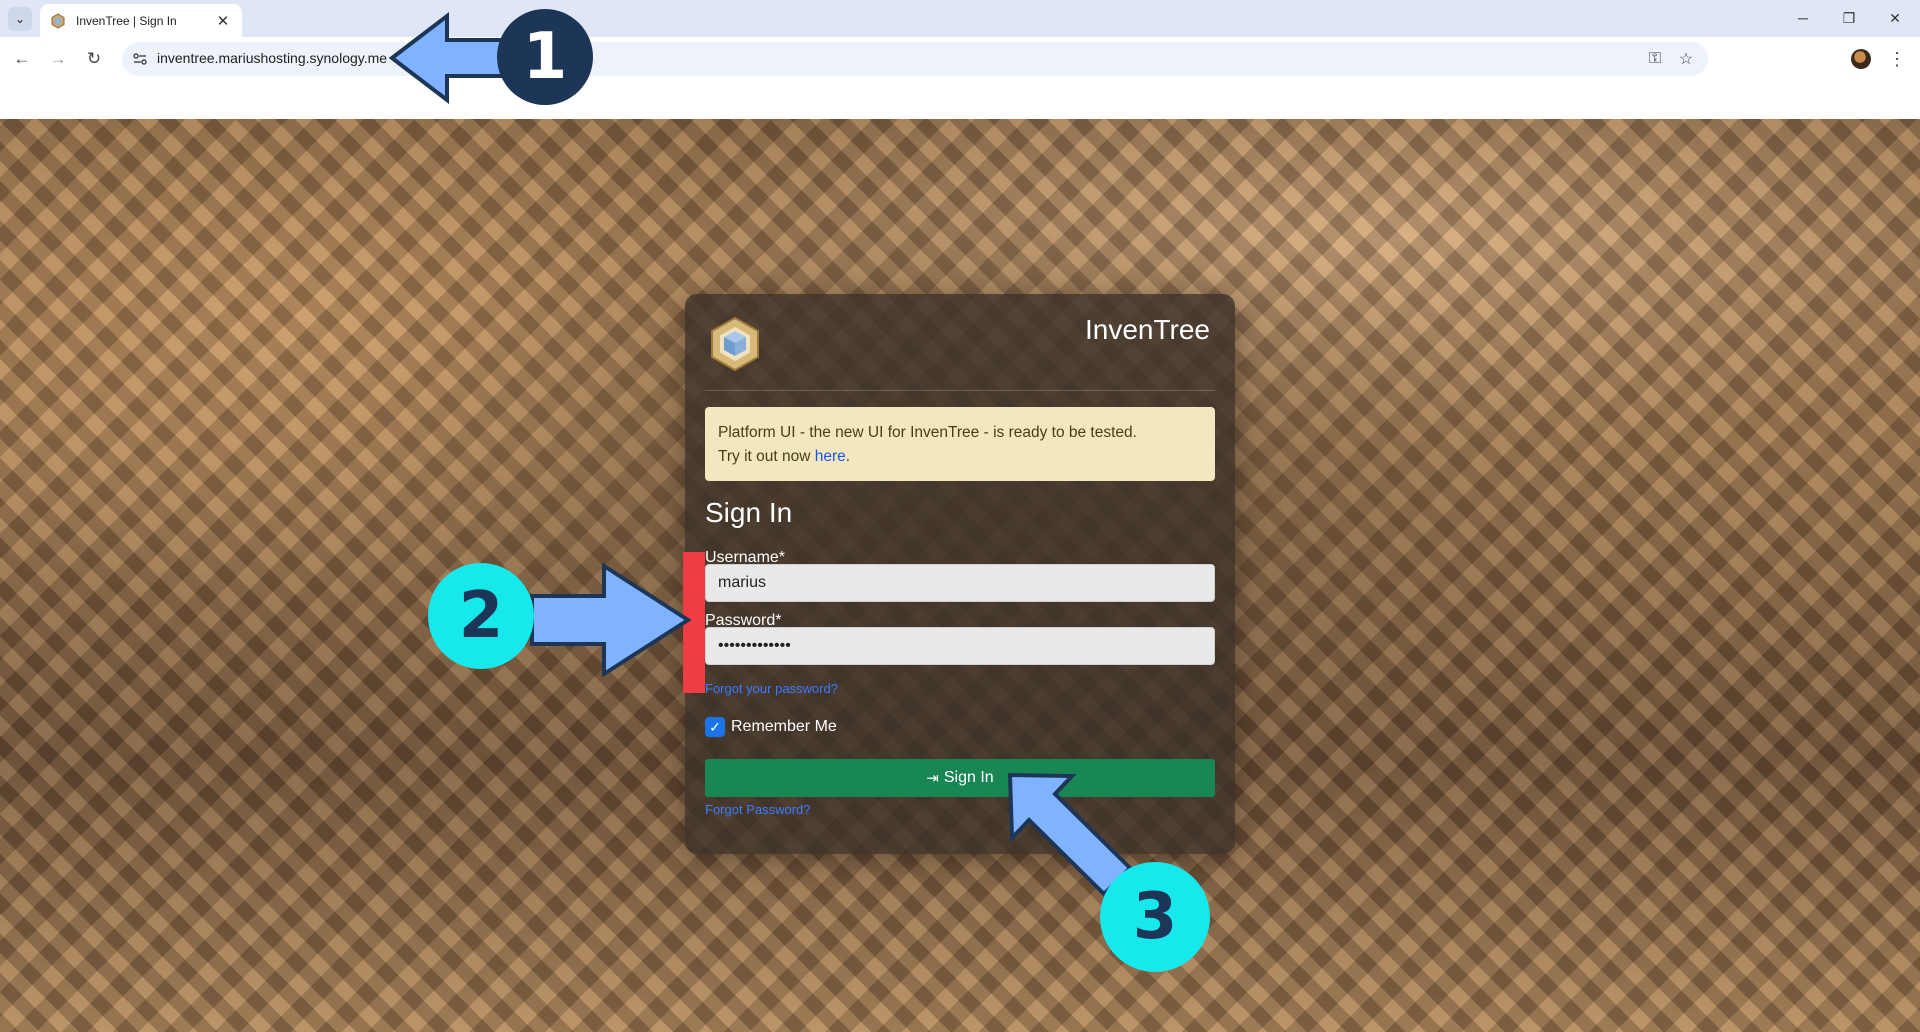 Image resolution: width=1920 pixels, height=1032 pixels. Describe the element at coordinates (1849, 18) in the screenshot. I see `restore-button: ❐` at that location.